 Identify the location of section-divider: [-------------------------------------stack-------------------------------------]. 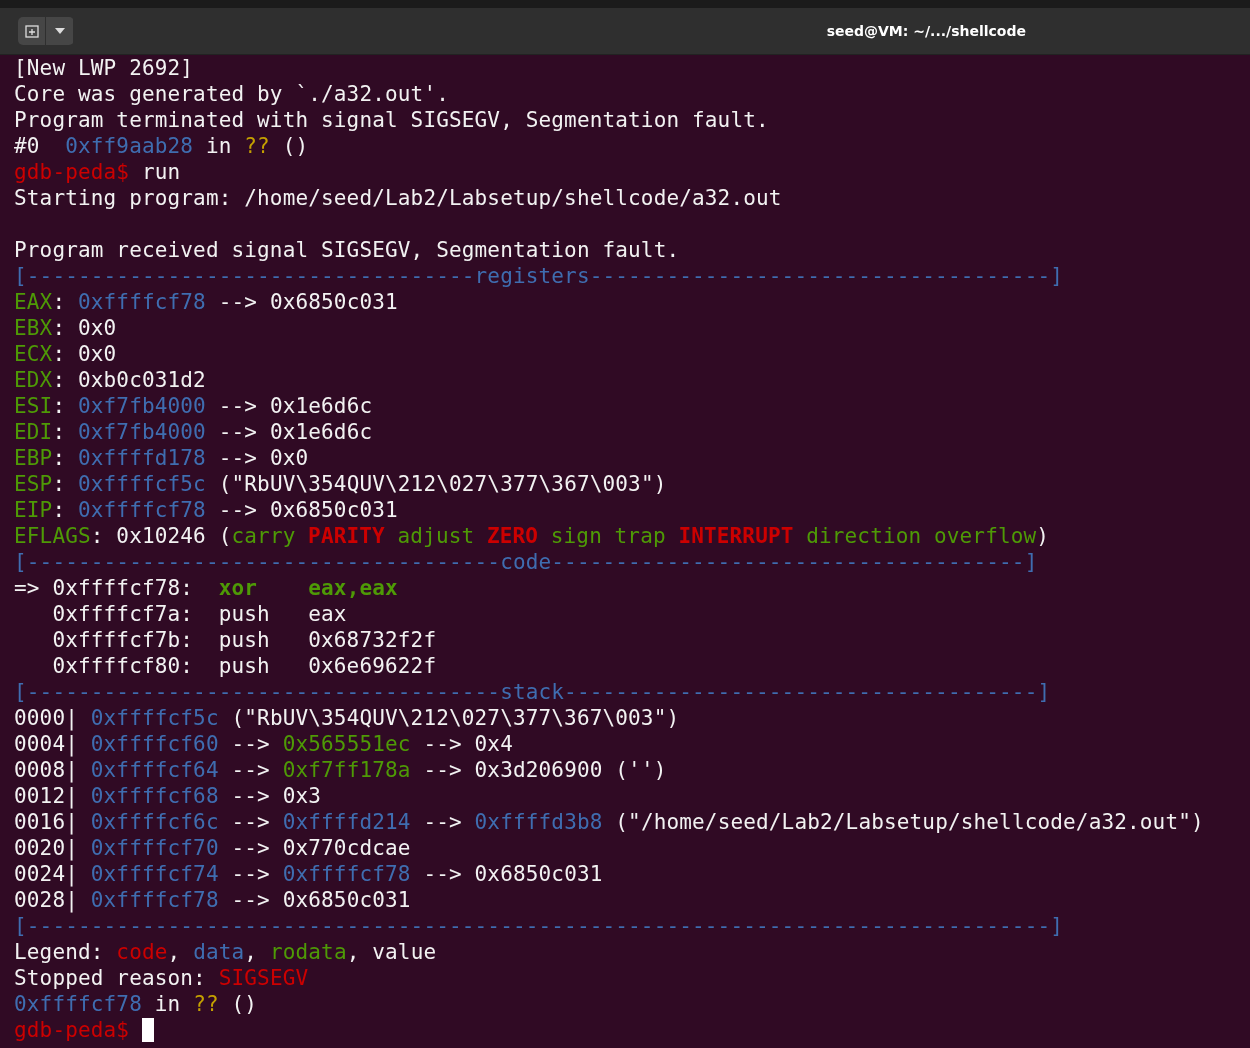
(532, 692).